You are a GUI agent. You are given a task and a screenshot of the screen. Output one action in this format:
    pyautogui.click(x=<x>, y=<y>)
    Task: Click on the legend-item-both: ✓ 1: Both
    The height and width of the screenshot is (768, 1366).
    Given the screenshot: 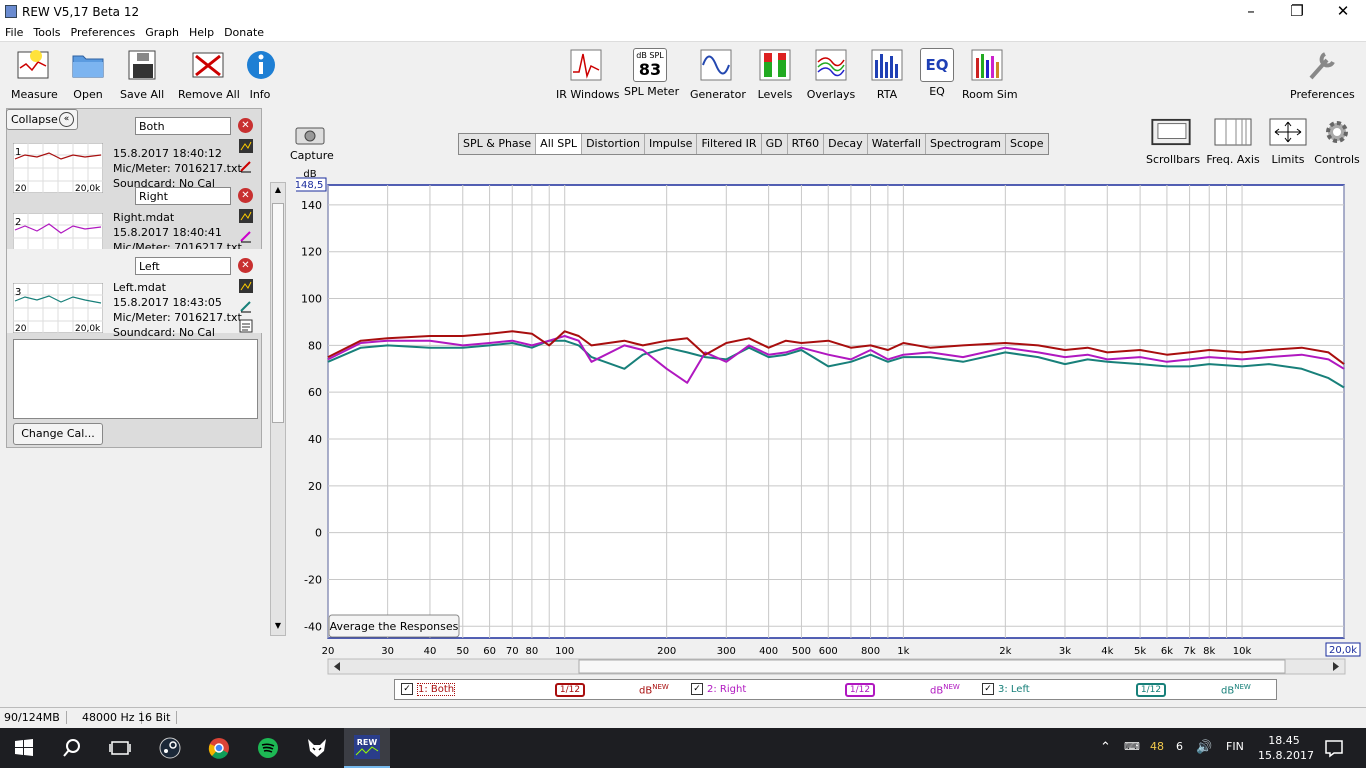 What is the action you would take?
    pyautogui.click(x=428, y=689)
    